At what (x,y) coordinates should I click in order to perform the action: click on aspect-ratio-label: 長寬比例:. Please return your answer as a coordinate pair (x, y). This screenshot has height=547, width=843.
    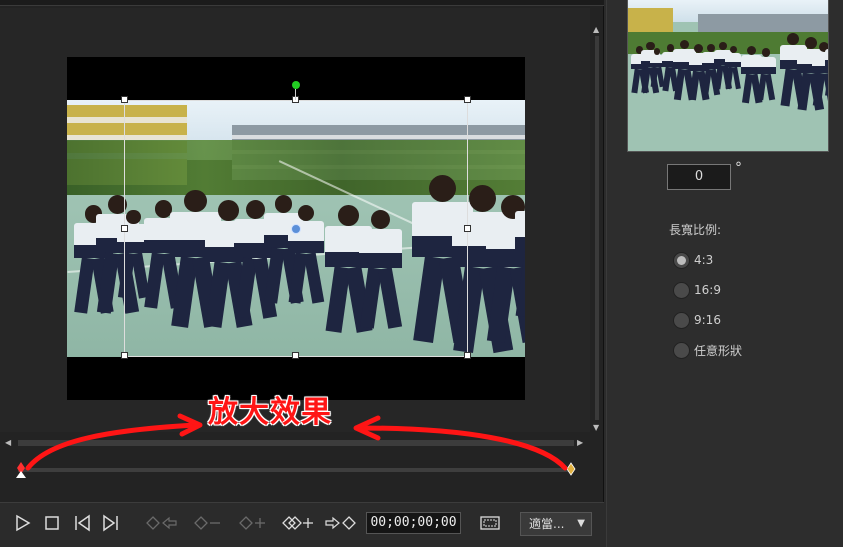
    Looking at the image, I should click on (695, 230).